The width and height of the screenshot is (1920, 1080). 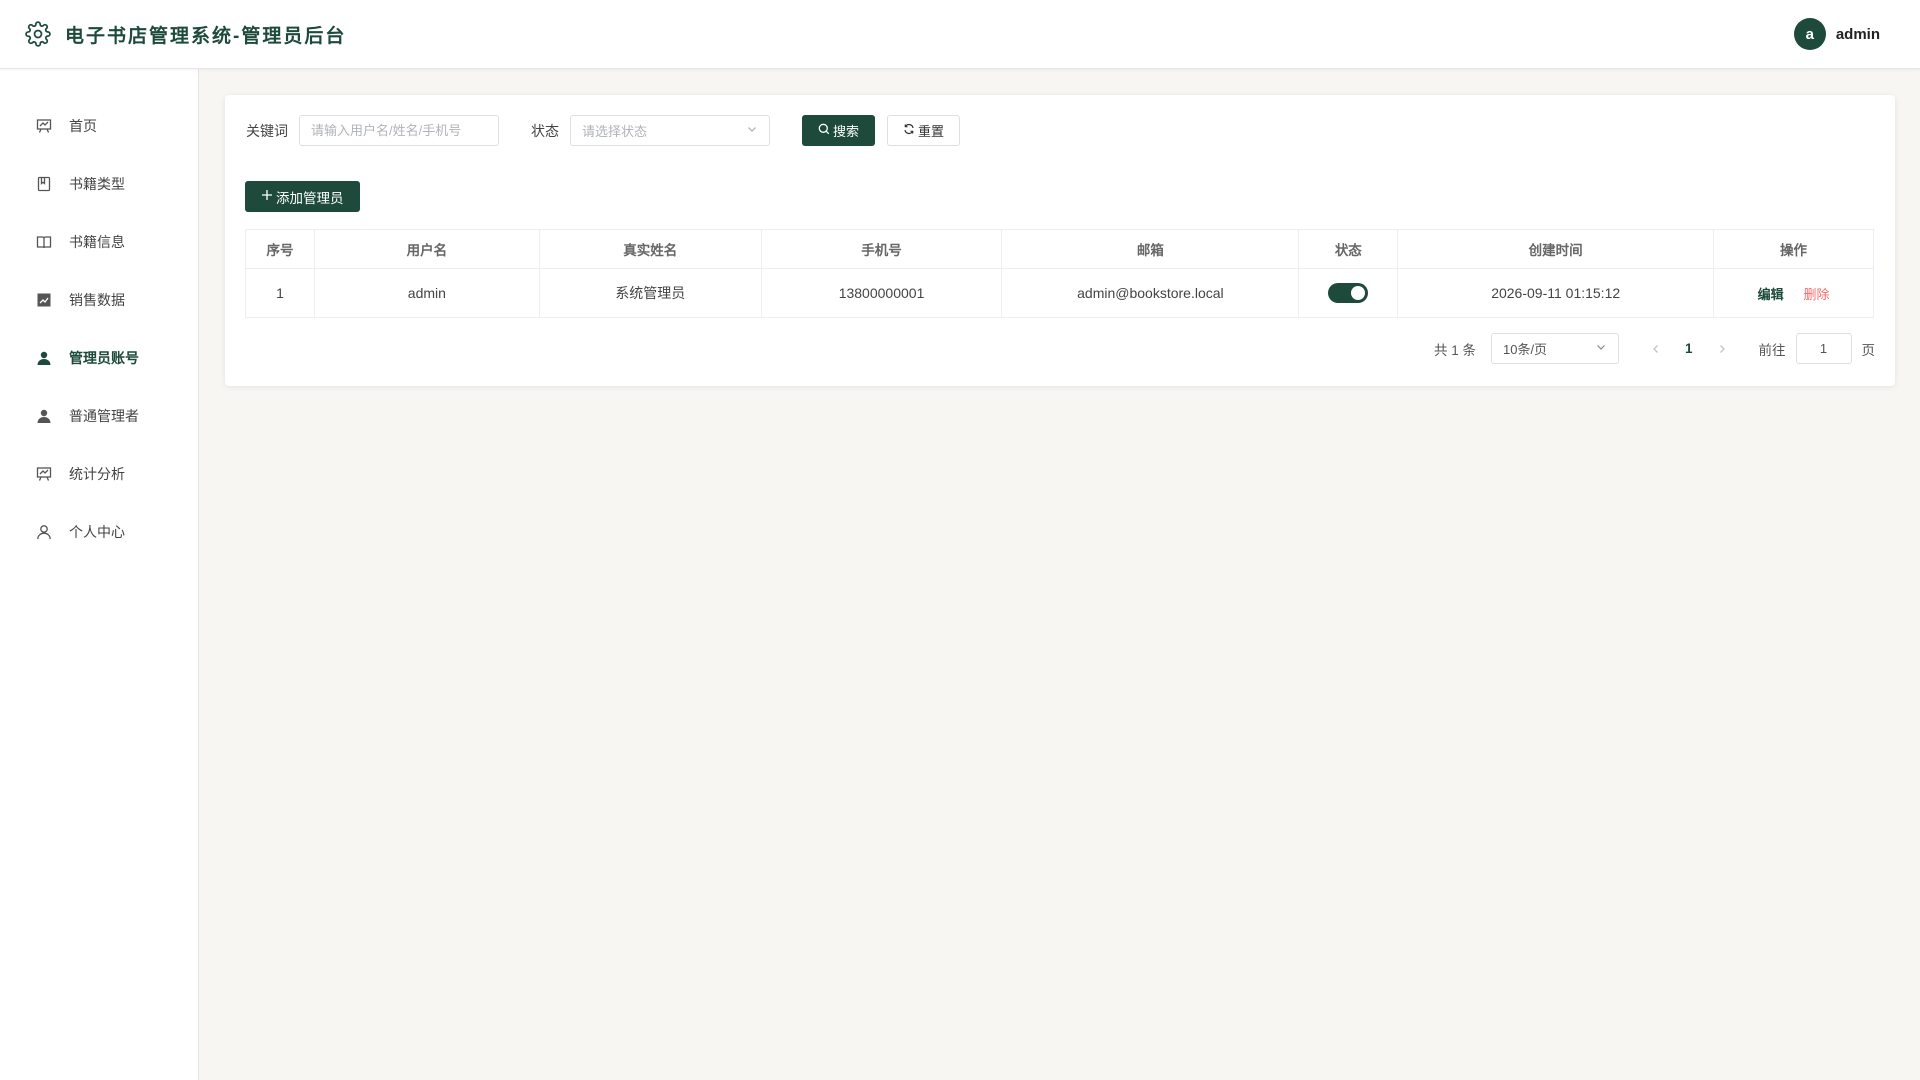 What do you see at coordinates (1150, 293) in the screenshot?
I see `cell-email: admin@bookstore.local` at bounding box center [1150, 293].